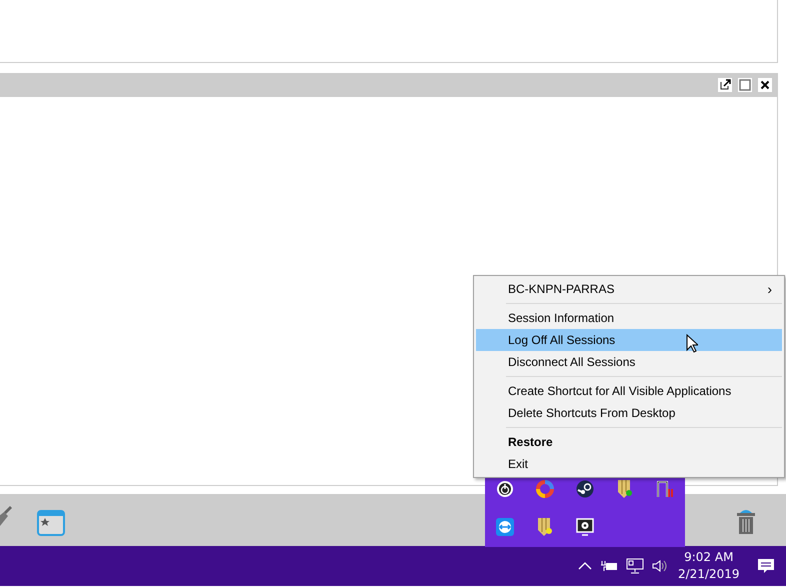 This screenshot has width=786, height=587. What do you see at coordinates (629, 289) in the screenshot?
I see `menu-item: BC-KNPN-PARRAS ›` at bounding box center [629, 289].